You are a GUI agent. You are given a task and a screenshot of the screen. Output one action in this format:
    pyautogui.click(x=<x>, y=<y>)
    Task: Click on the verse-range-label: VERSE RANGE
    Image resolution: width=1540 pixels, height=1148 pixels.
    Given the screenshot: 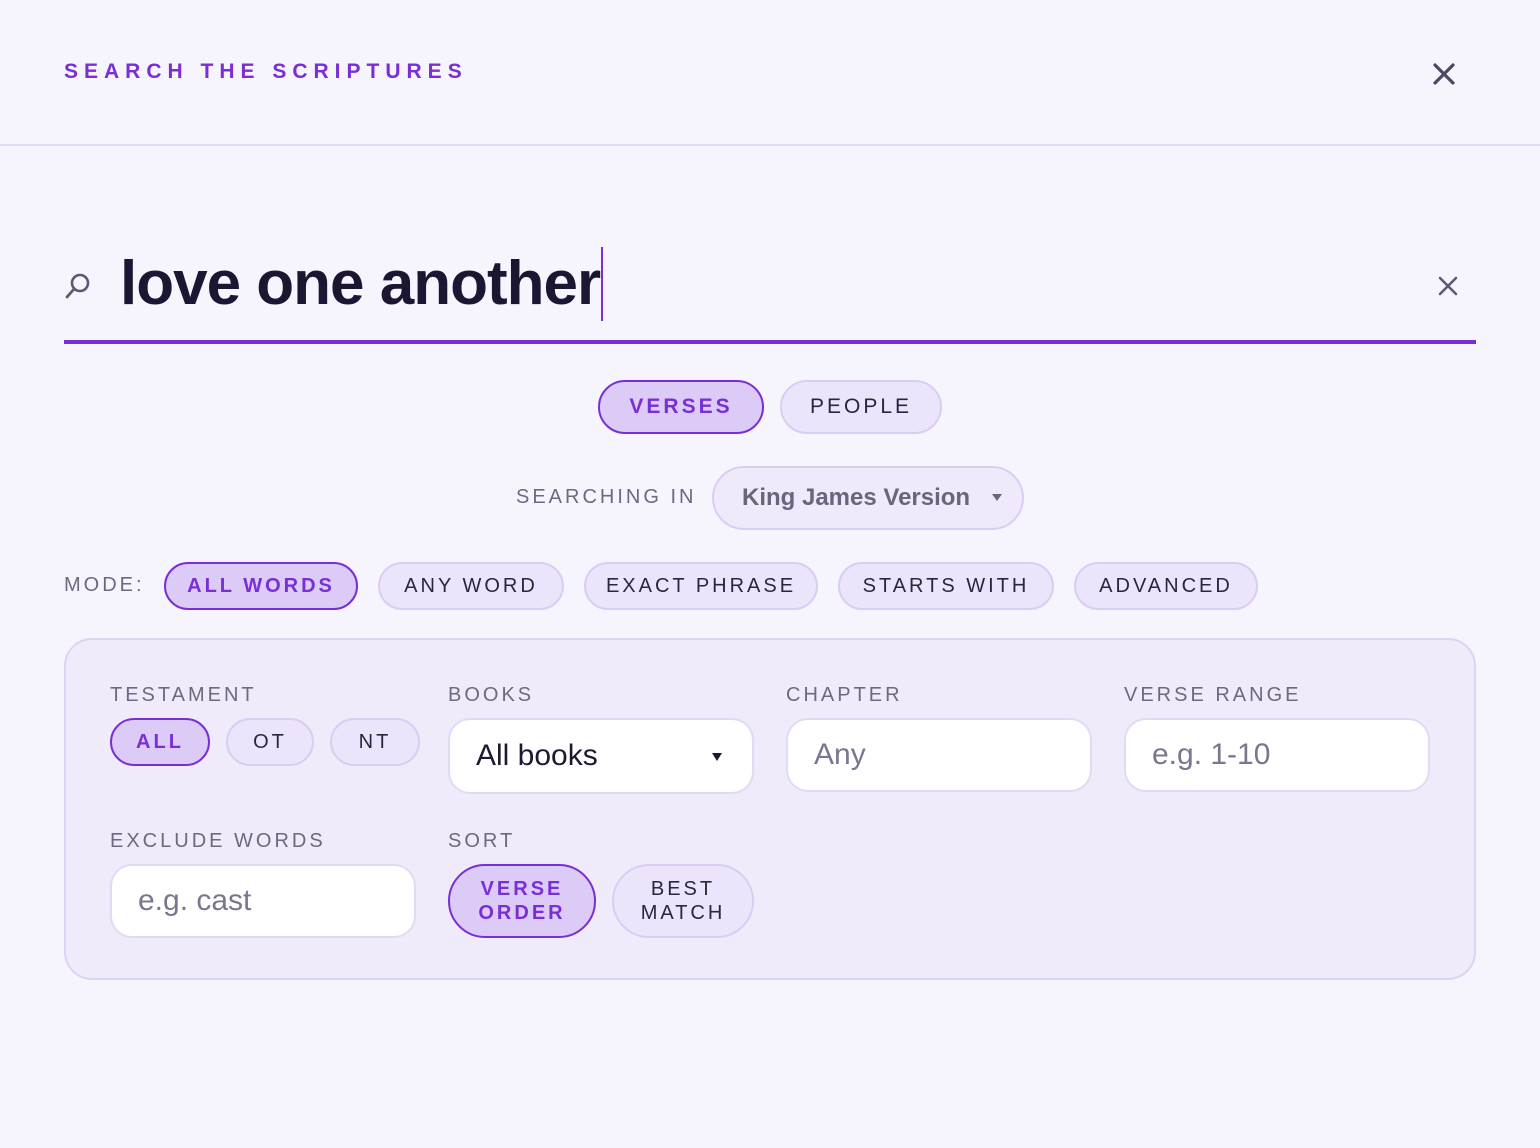 What is the action you would take?
    pyautogui.click(x=1213, y=695)
    